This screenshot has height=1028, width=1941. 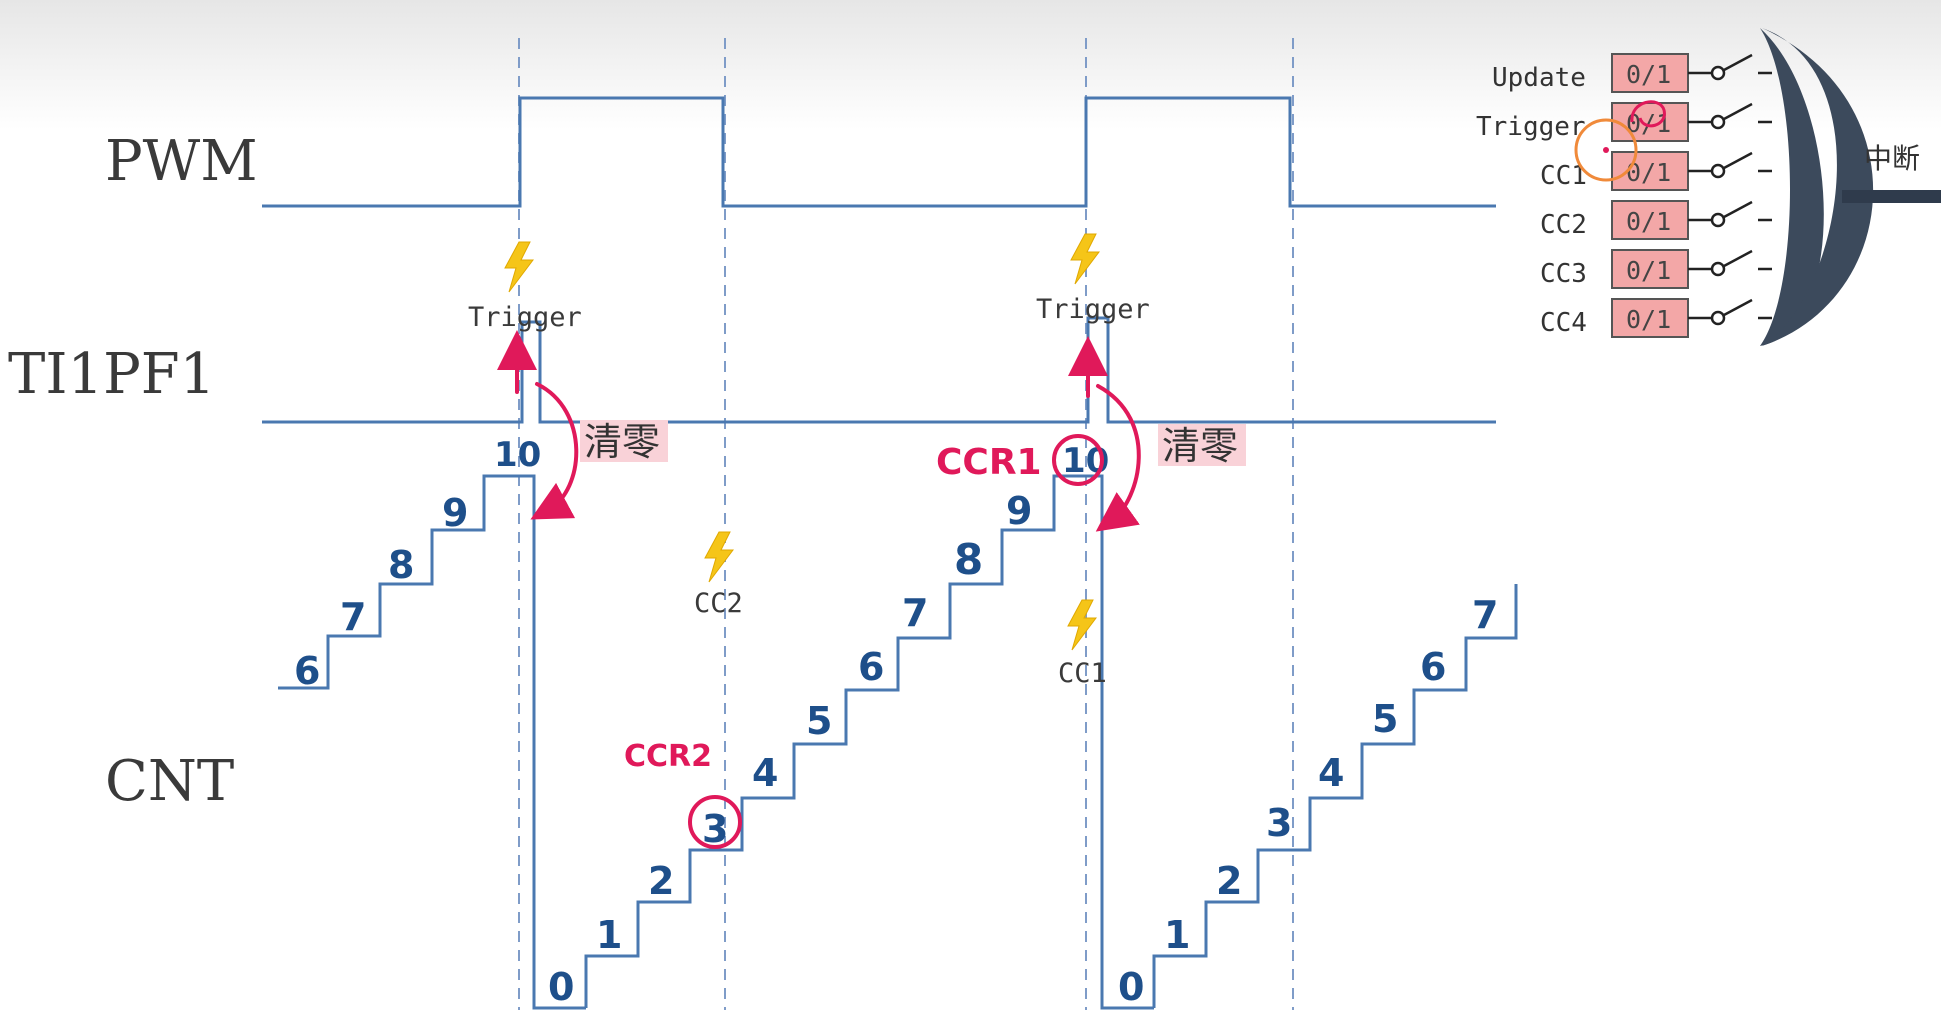 I want to click on cnt-values-segment-3: 0 1 2 3 4 5 6 7, so click(x=1308, y=801).